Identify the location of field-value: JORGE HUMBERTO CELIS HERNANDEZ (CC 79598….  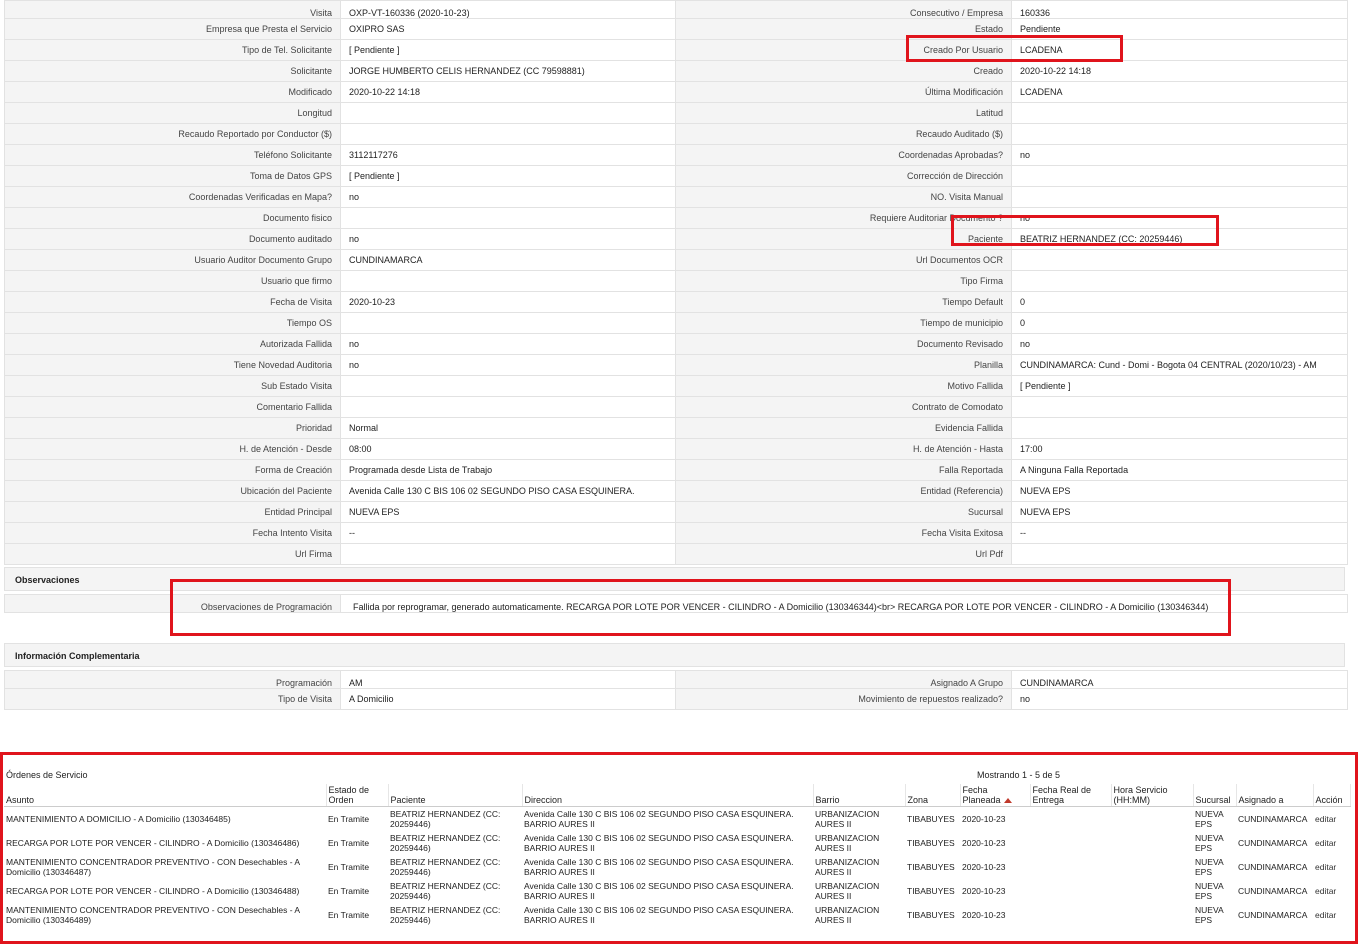
(508, 71).